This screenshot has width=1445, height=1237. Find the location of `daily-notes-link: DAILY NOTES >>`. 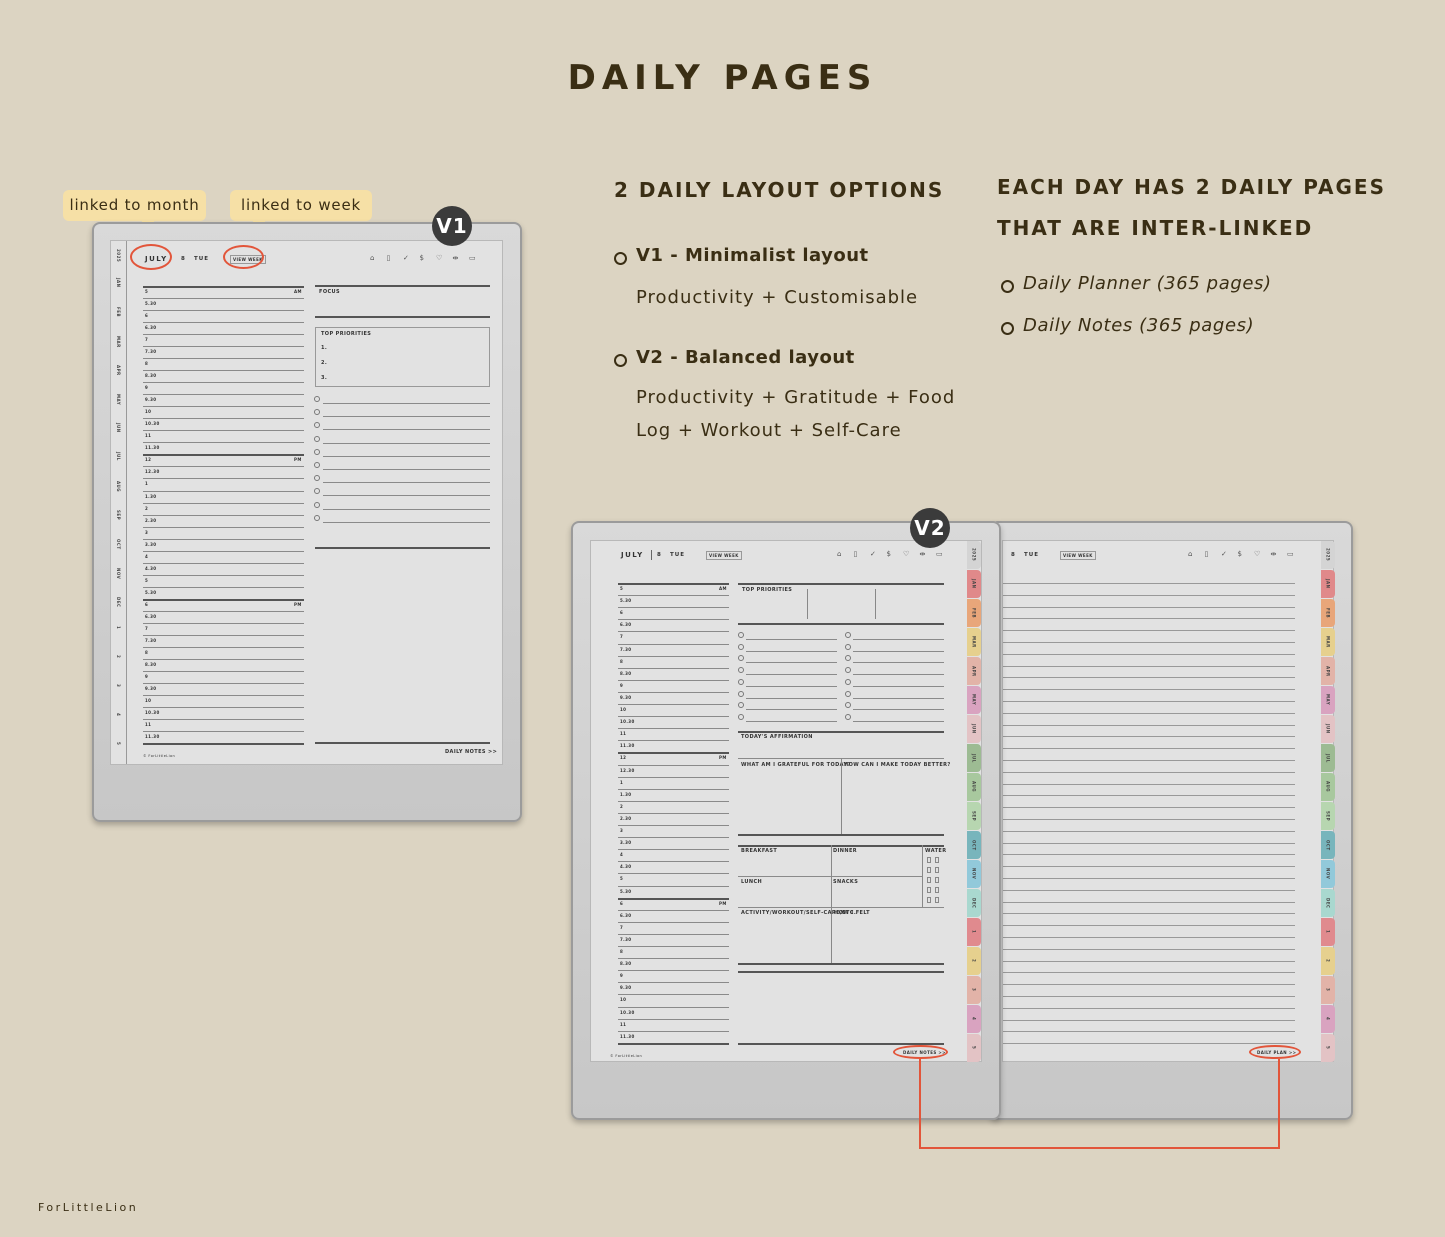

daily-notes-link: DAILY NOTES >> is located at coordinates (471, 752).